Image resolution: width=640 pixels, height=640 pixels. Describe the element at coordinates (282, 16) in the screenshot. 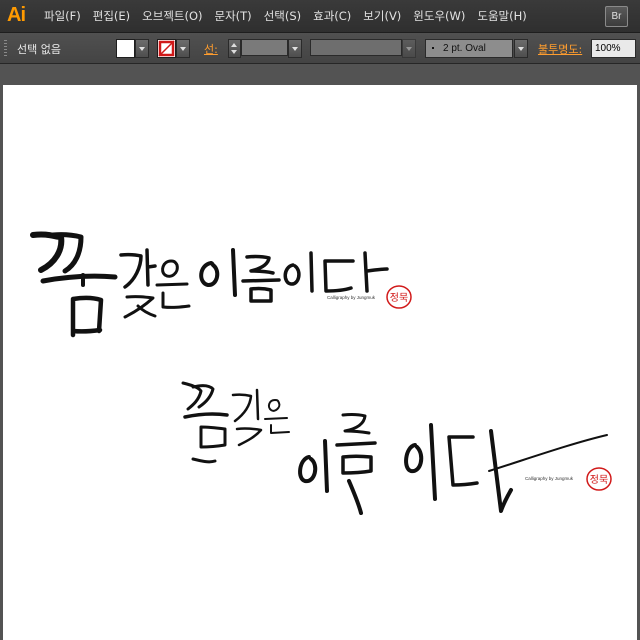

I see `menu-select: 선택(S)` at that location.